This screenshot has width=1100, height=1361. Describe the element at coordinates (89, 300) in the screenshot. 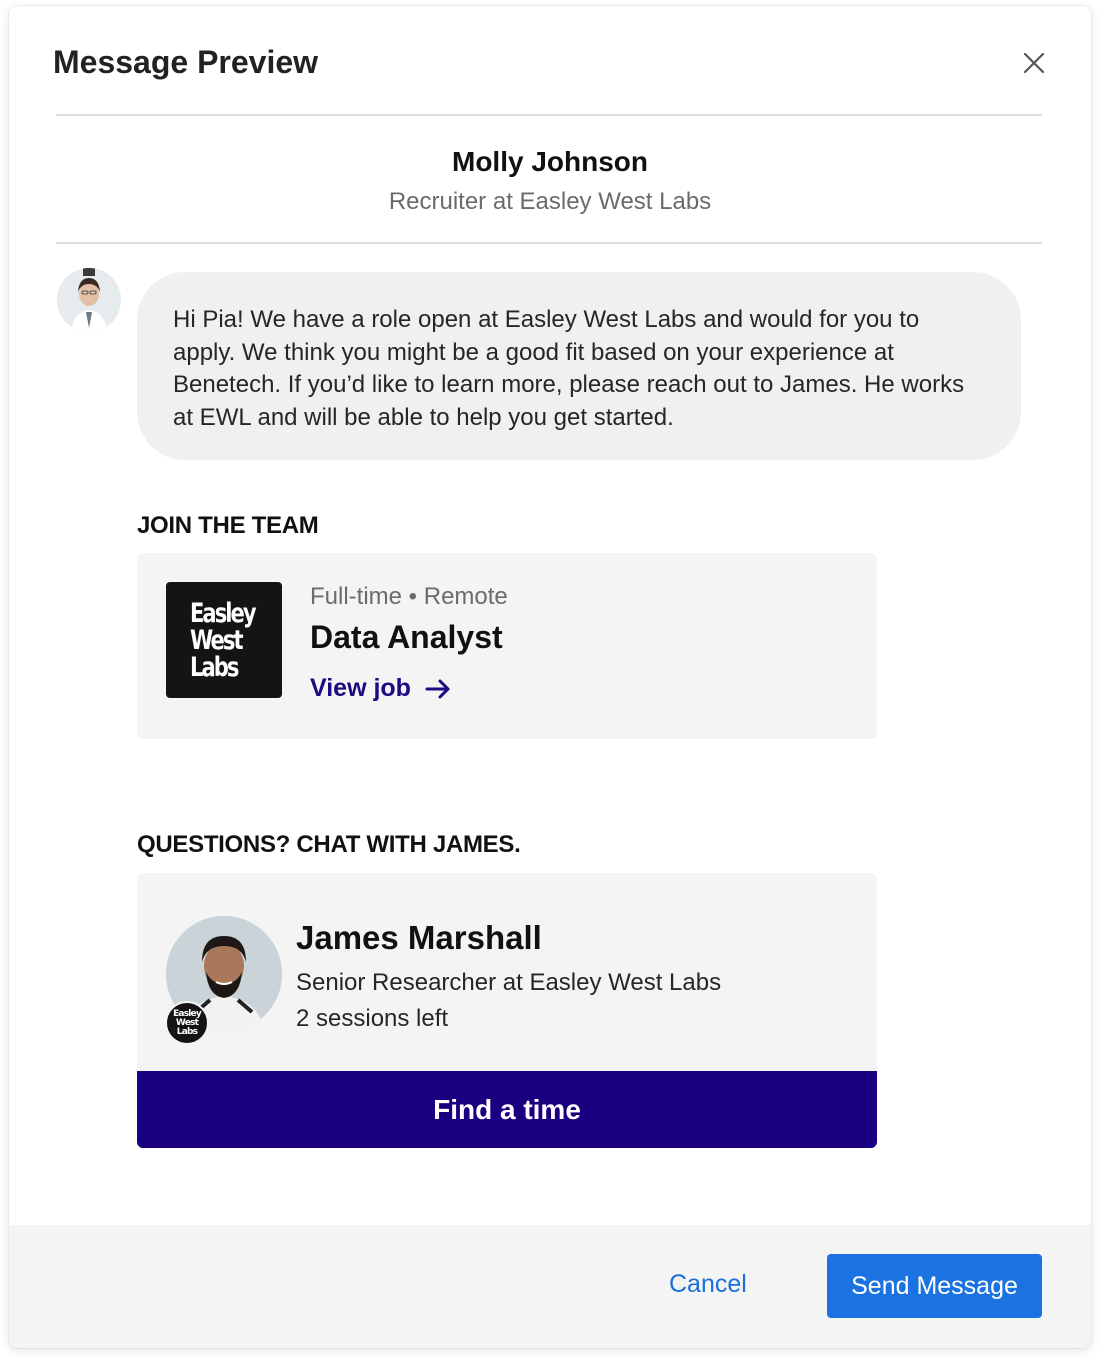

I see `sender-avatar` at that location.